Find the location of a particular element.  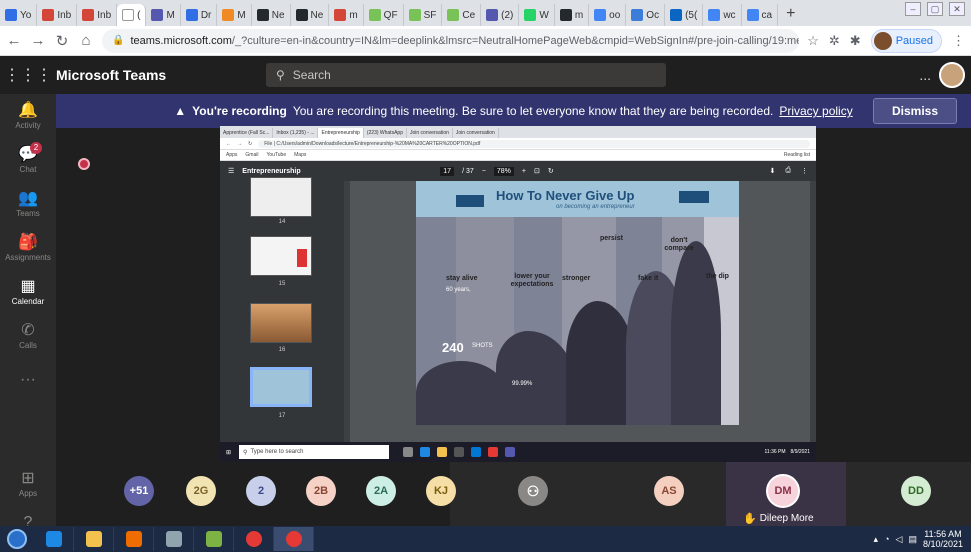

privacy-policy-link: Privacy policy is located at coordinates (815, 111).